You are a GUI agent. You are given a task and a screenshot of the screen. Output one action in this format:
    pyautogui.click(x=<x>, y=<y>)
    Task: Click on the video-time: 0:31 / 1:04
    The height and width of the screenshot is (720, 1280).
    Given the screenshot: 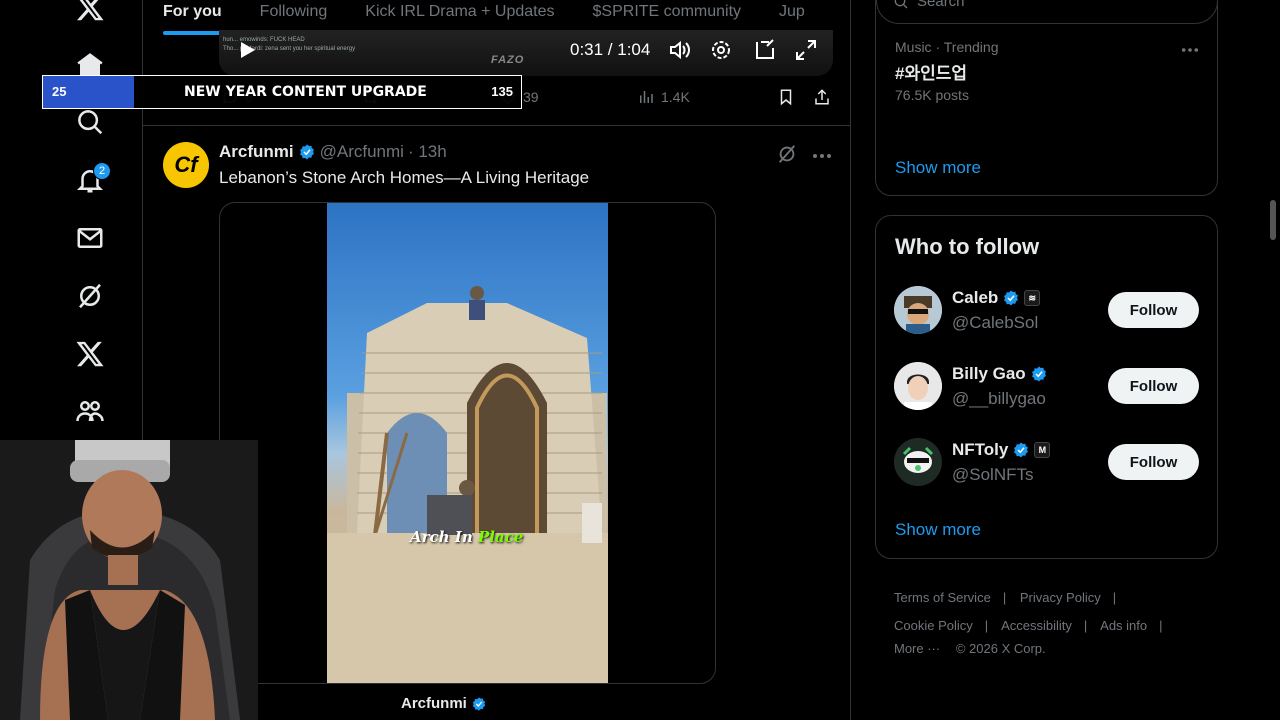 What is the action you would take?
    pyautogui.click(x=610, y=49)
    